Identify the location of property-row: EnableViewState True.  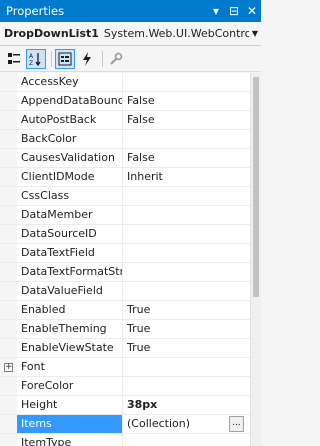
(125, 348).